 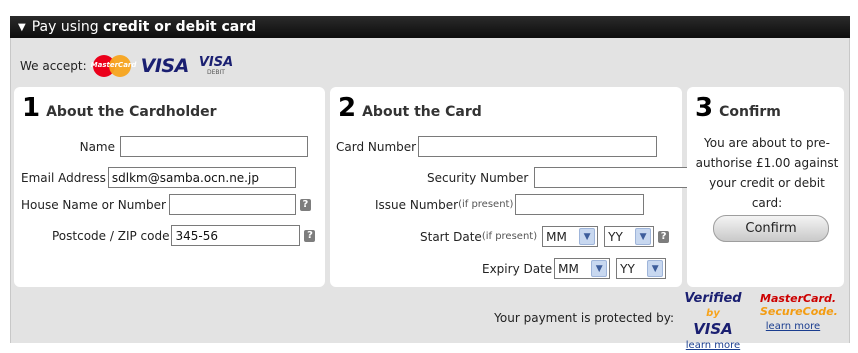 What do you see at coordinates (451, 236) in the screenshot?
I see `start-label: Start Date` at bounding box center [451, 236].